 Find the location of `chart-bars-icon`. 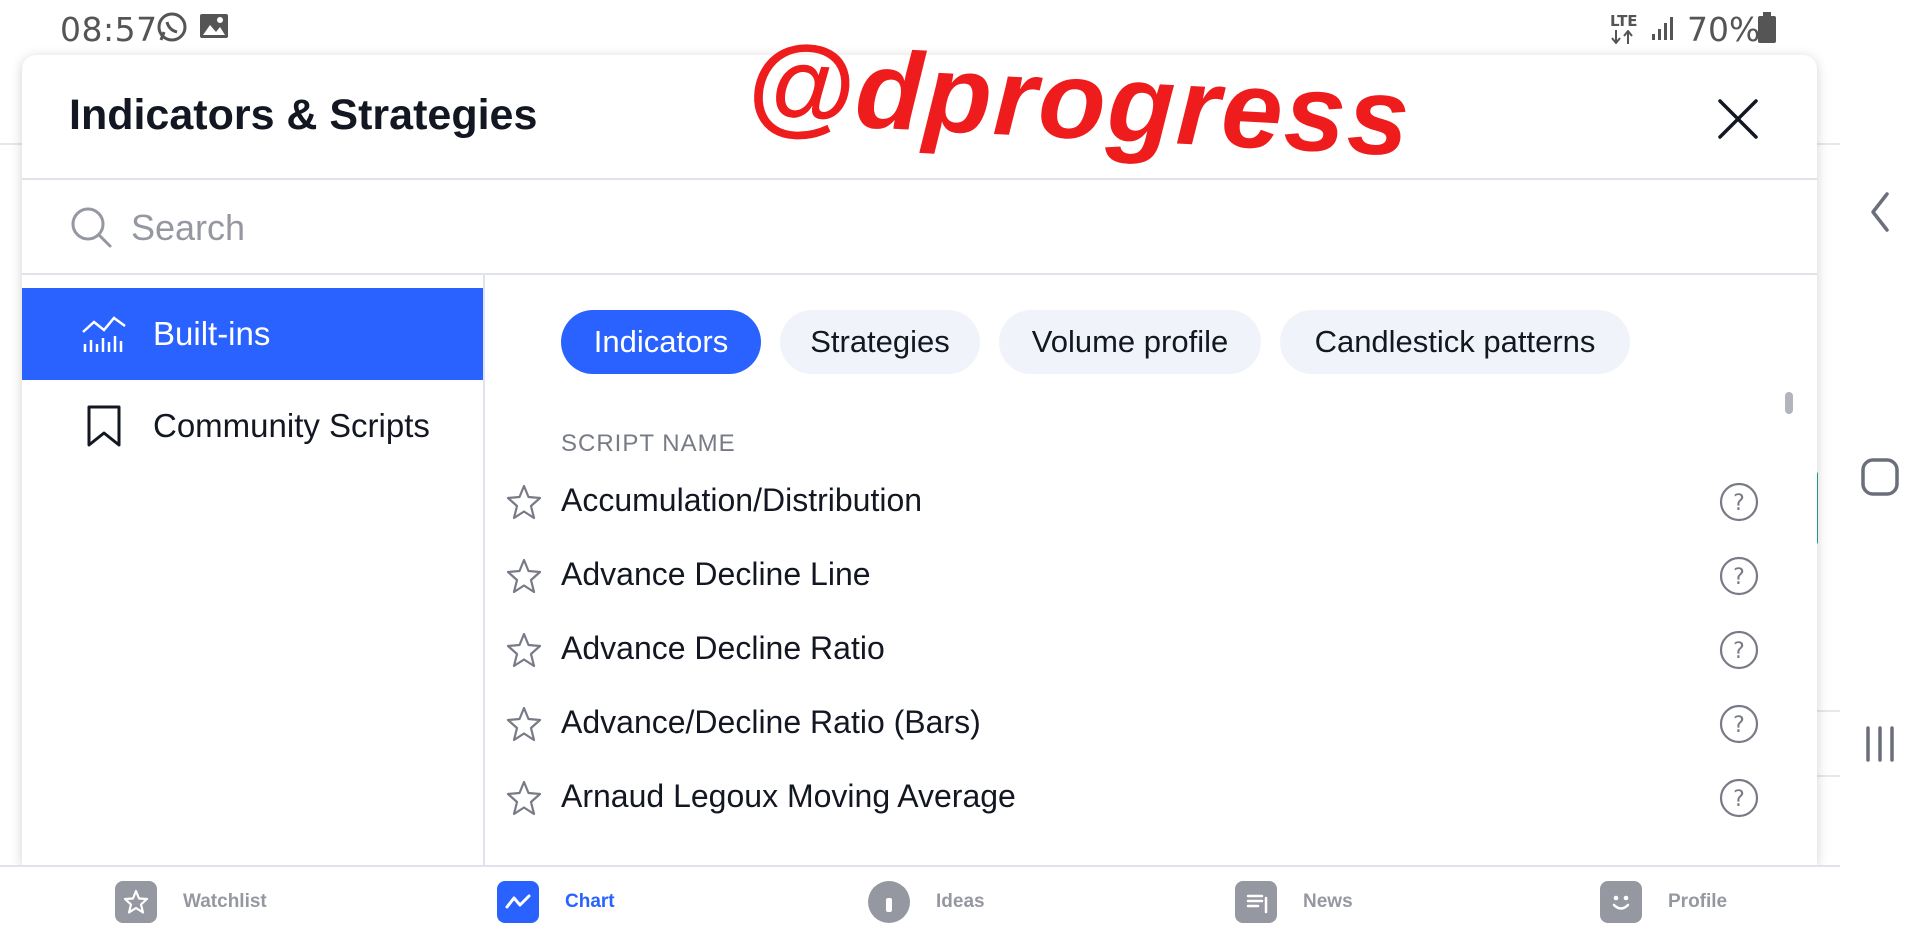

chart-bars-icon is located at coordinates (104, 334).